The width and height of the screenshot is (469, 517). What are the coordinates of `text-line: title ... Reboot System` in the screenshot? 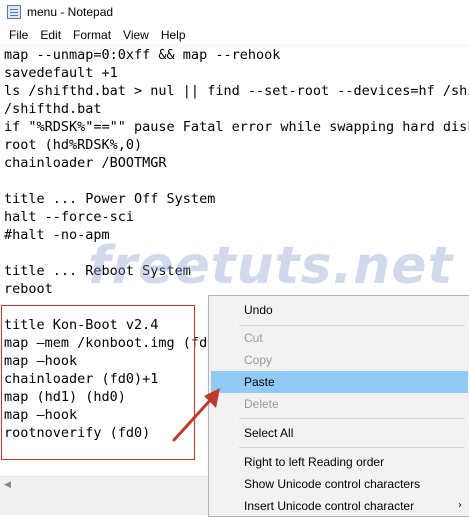 It's located at (97, 271).